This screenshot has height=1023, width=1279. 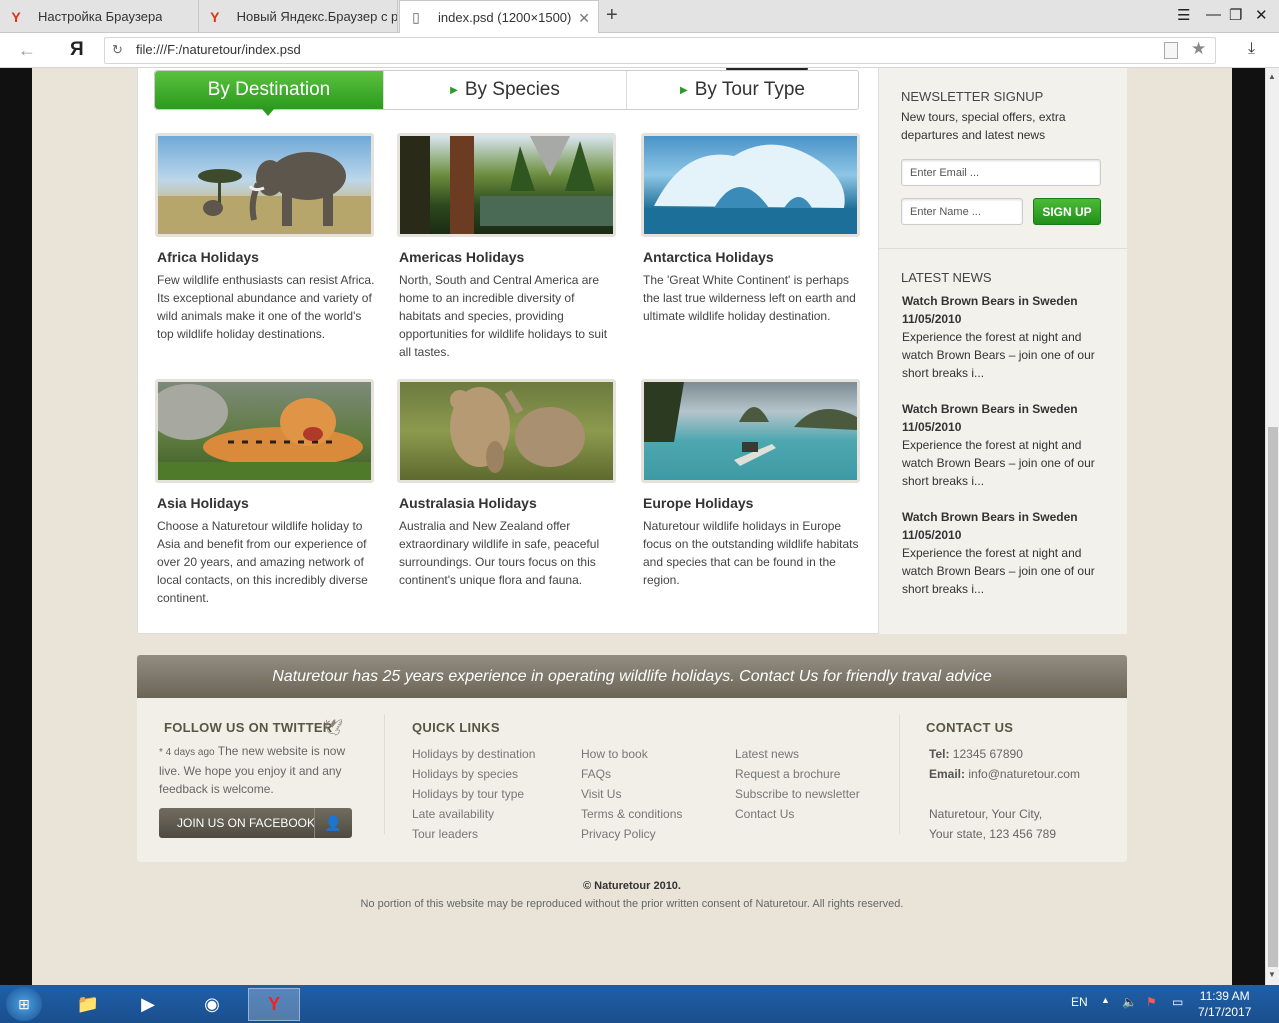 What do you see at coordinates (584, 18) in the screenshot?
I see `close-tab-icon: ✕` at bounding box center [584, 18].